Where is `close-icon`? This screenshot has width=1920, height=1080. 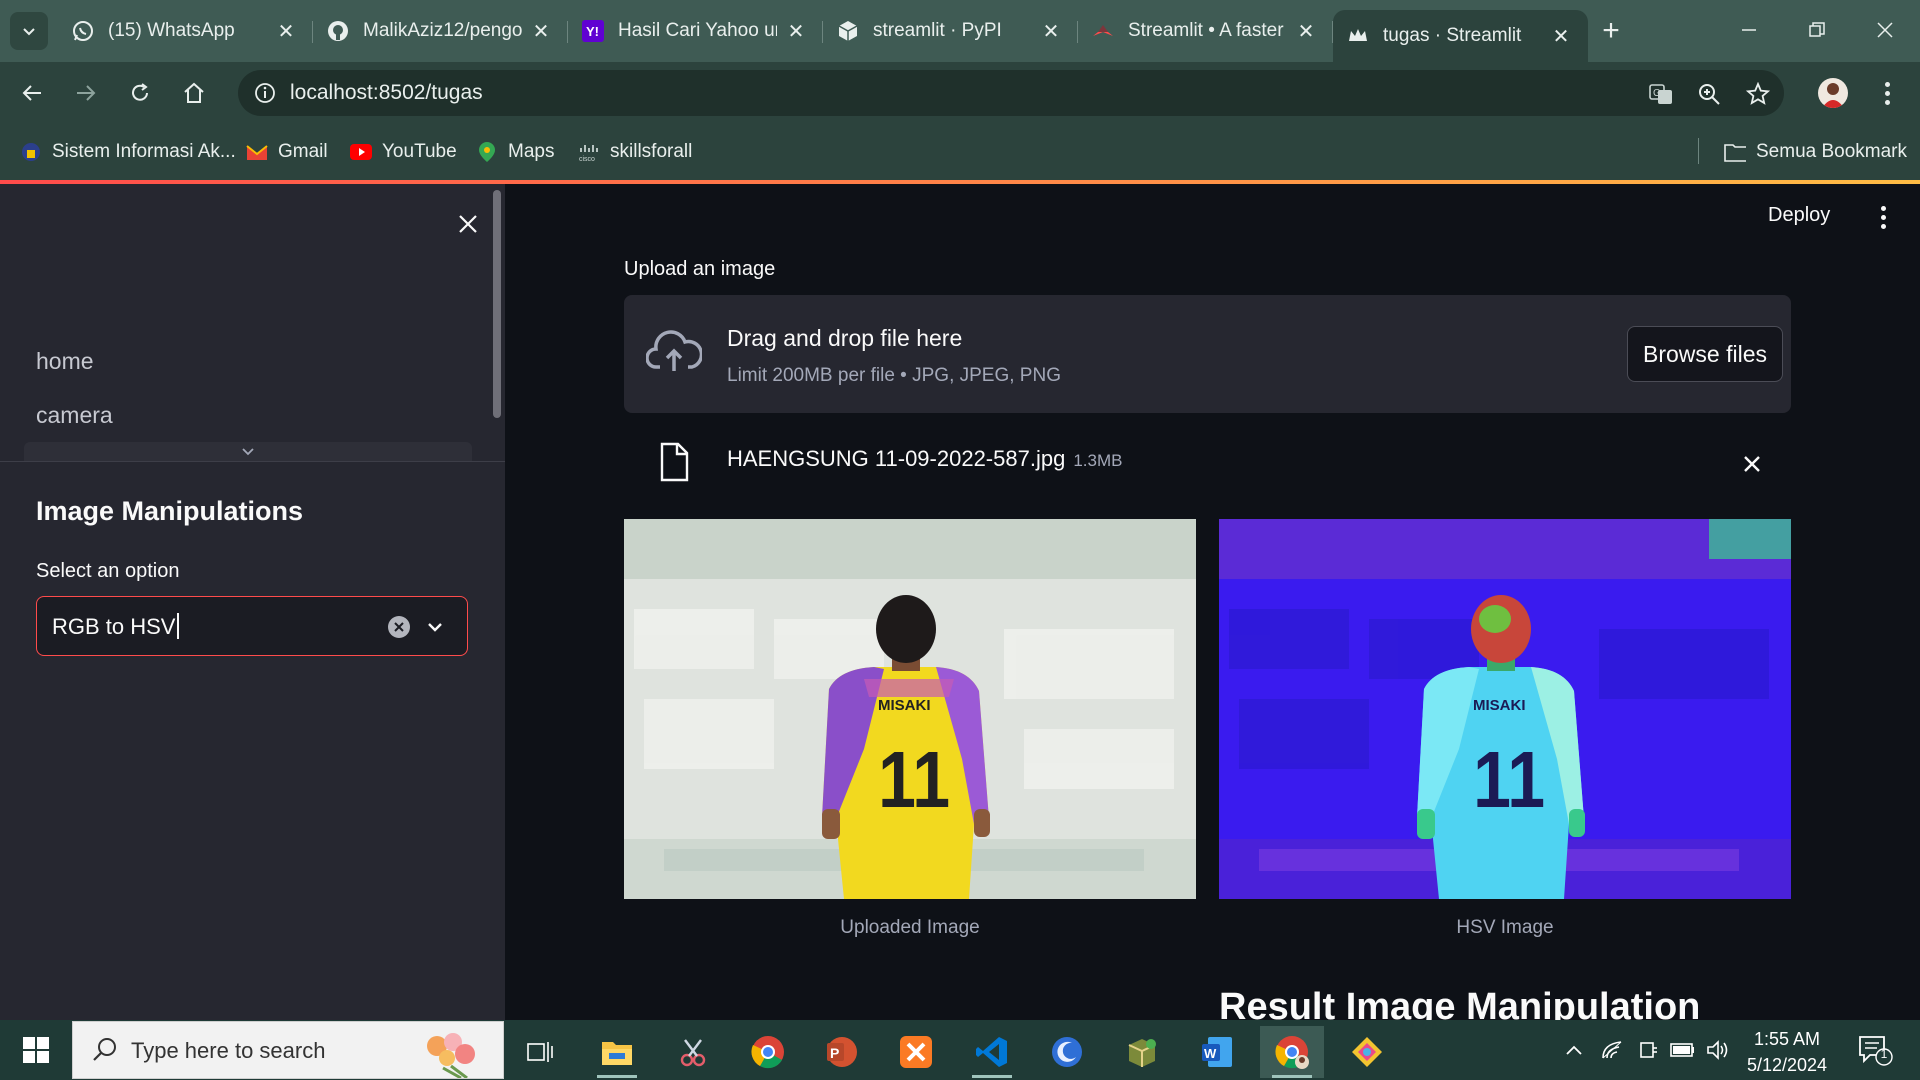 close-icon is located at coordinates (468, 224).